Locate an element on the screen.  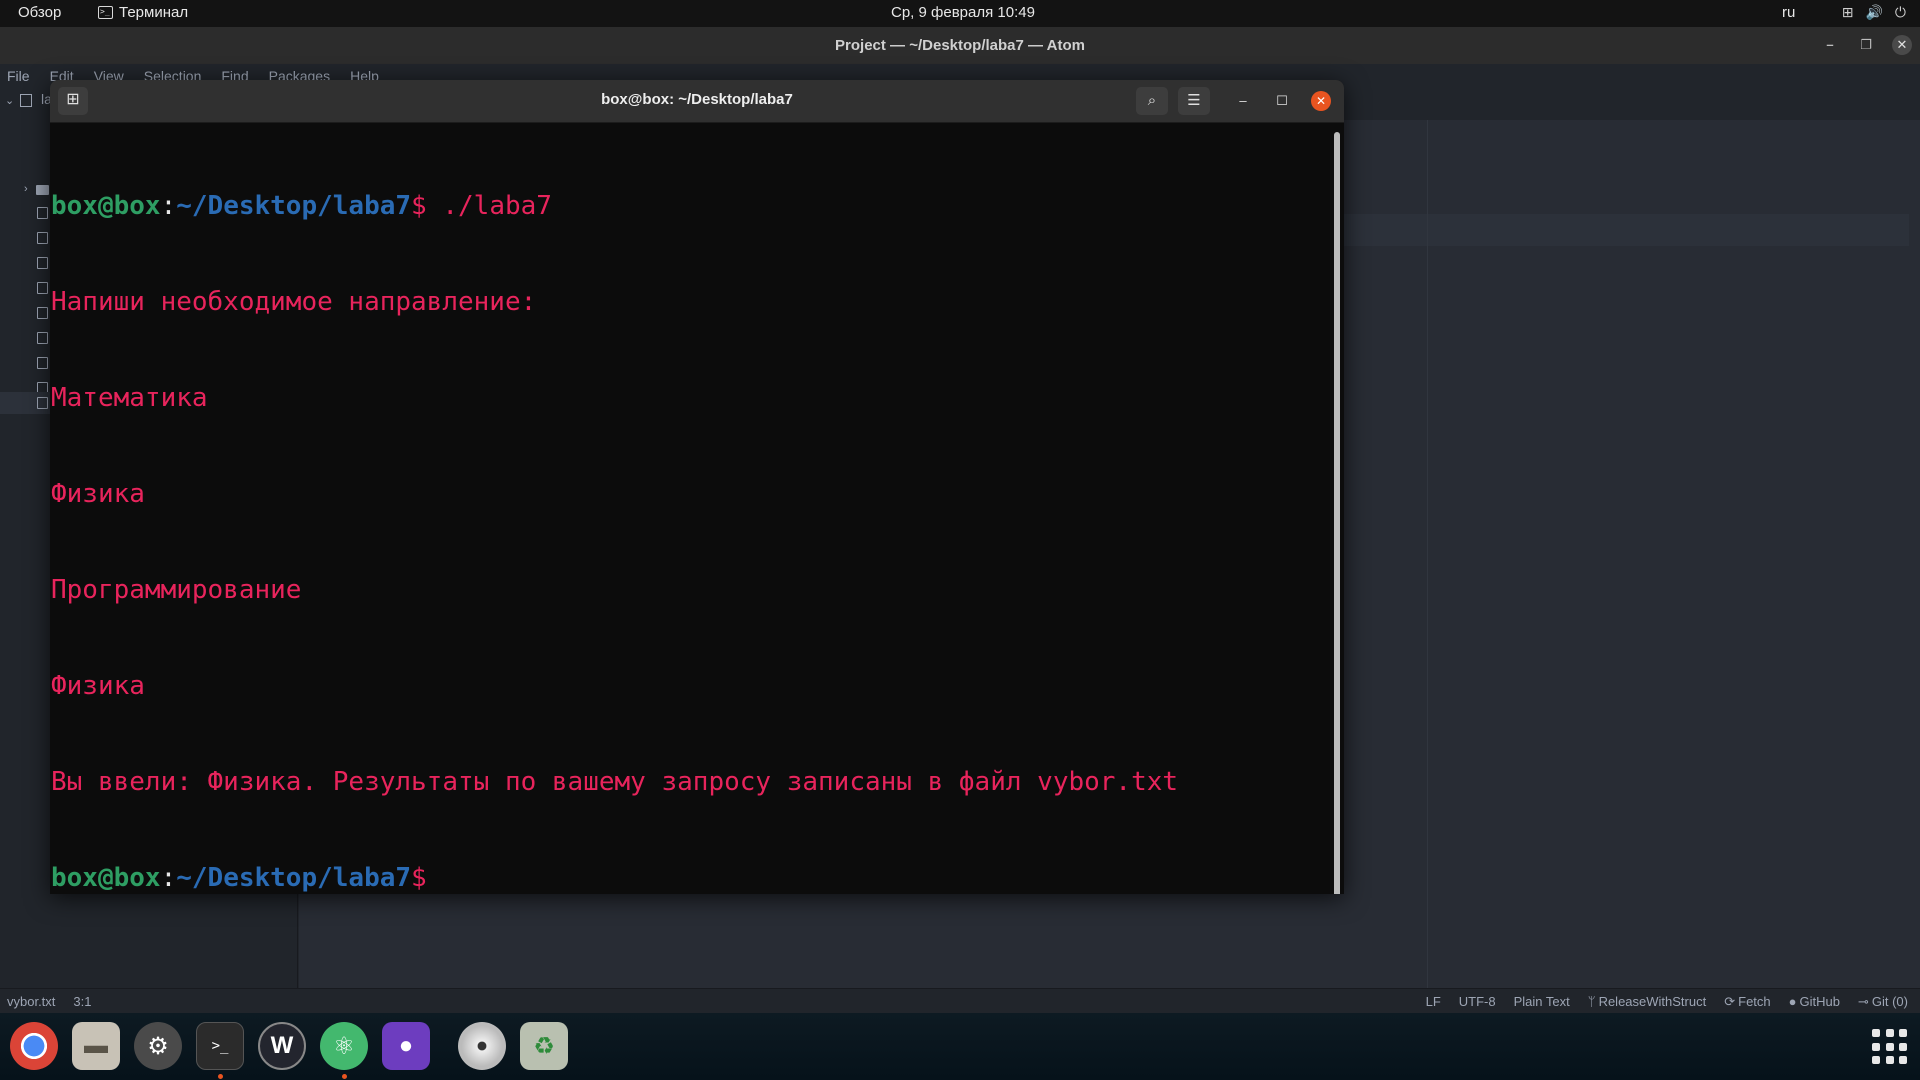
dock-github-desktop: ● is located at coordinates (406, 1046).